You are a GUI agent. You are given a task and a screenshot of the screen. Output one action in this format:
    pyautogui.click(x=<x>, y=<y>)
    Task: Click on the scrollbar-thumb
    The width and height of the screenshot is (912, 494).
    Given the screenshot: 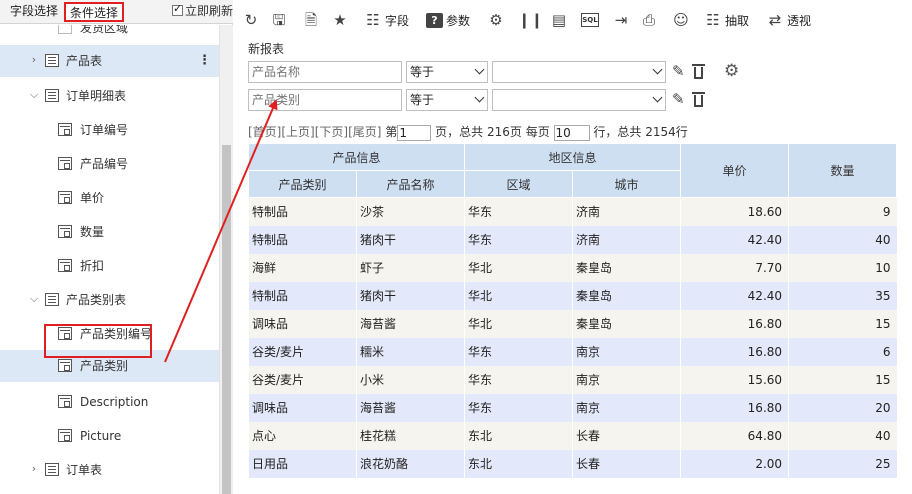 What is the action you would take?
    pyautogui.click(x=226, y=319)
    